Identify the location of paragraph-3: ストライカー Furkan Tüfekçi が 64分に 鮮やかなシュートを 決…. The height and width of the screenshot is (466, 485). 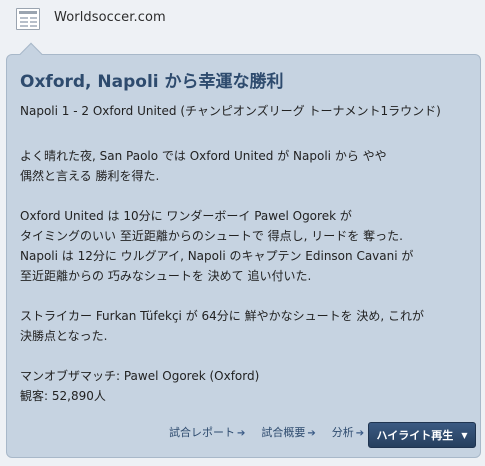
(222, 326).